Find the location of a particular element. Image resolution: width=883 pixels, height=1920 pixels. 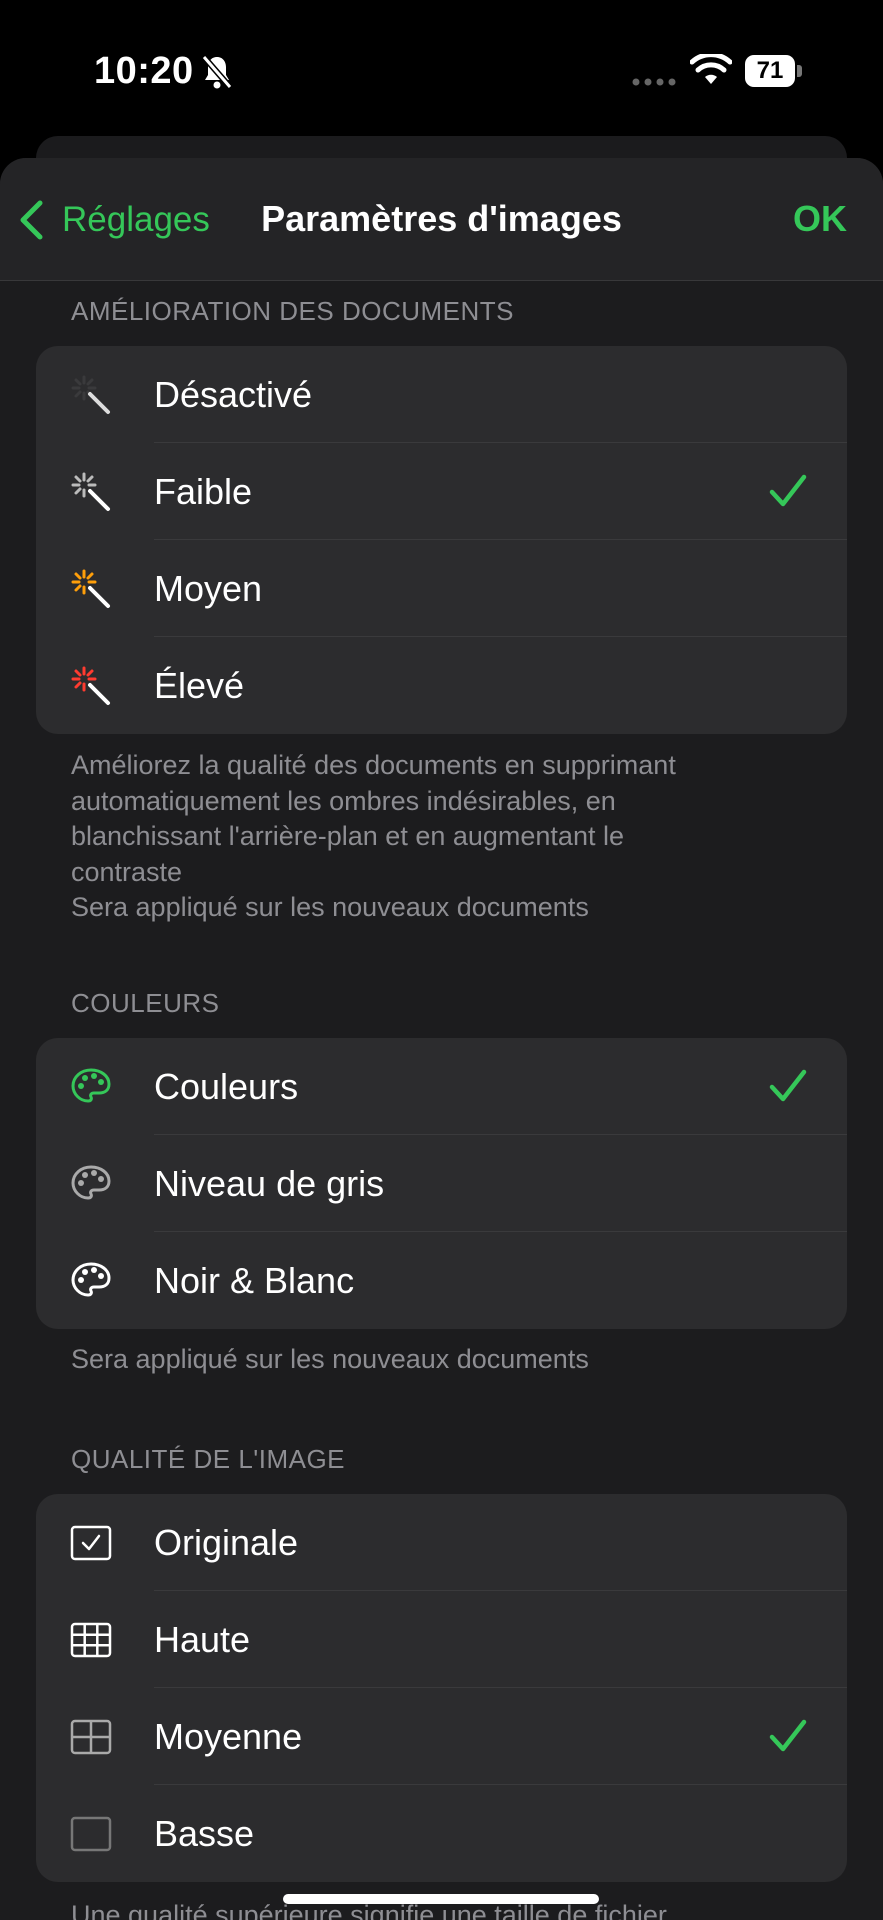

bell-slash-icon is located at coordinates (217, 72).